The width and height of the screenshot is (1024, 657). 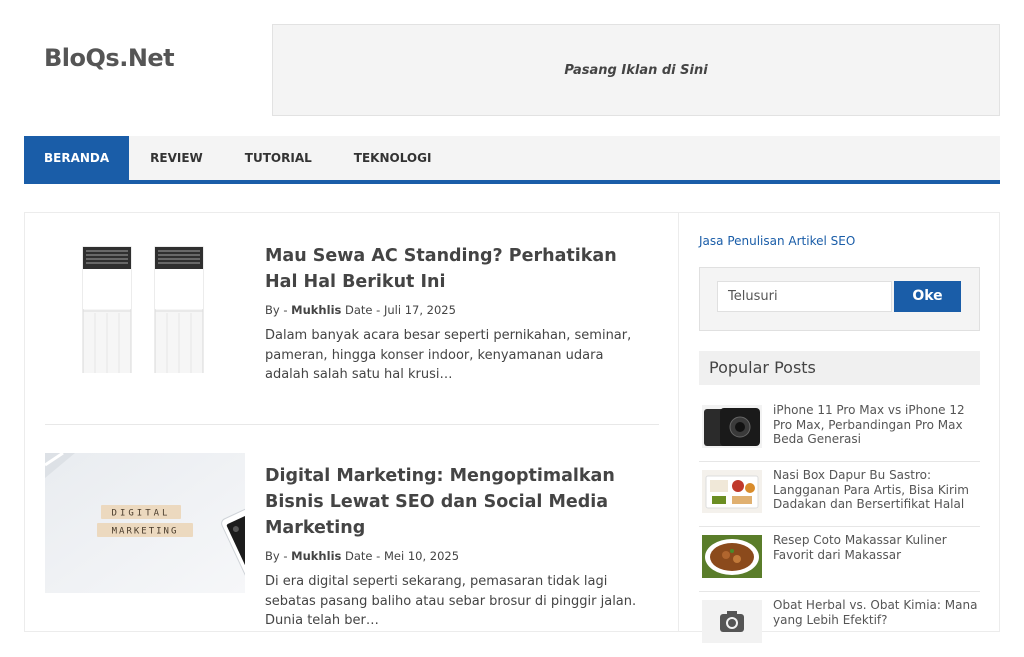 I want to click on ad-banner: Pasang Iklan di Sini, so click(x=636, y=70).